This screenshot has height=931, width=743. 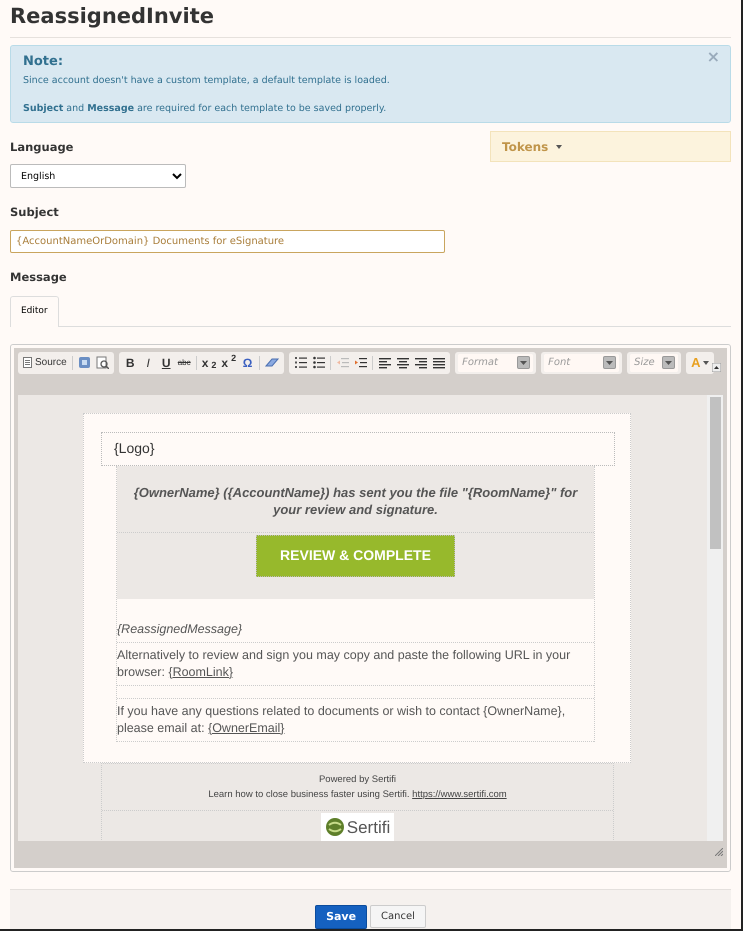 What do you see at coordinates (184, 363) in the screenshot?
I see `strikethrough-button: abc` at bounding box center [184, 363].